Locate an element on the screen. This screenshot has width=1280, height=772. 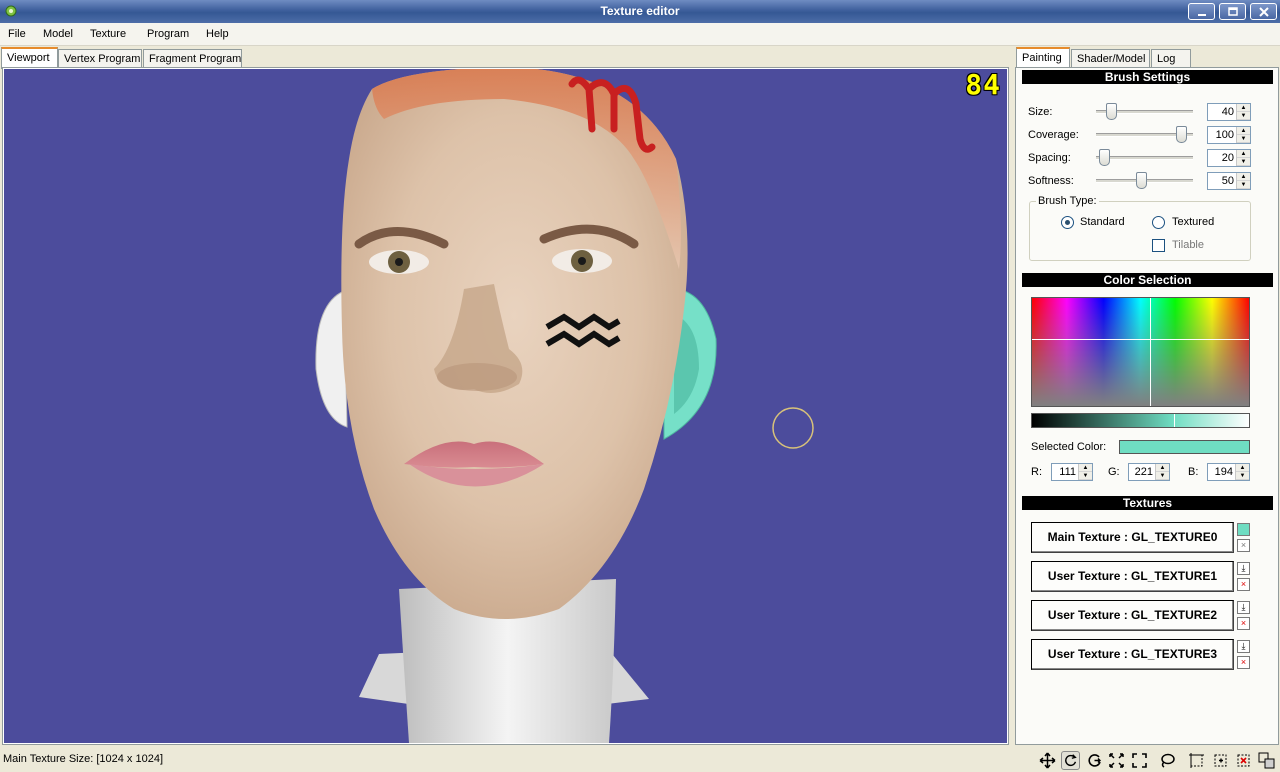
spacing-slider-thumb is located at coordinates (1104, 157).